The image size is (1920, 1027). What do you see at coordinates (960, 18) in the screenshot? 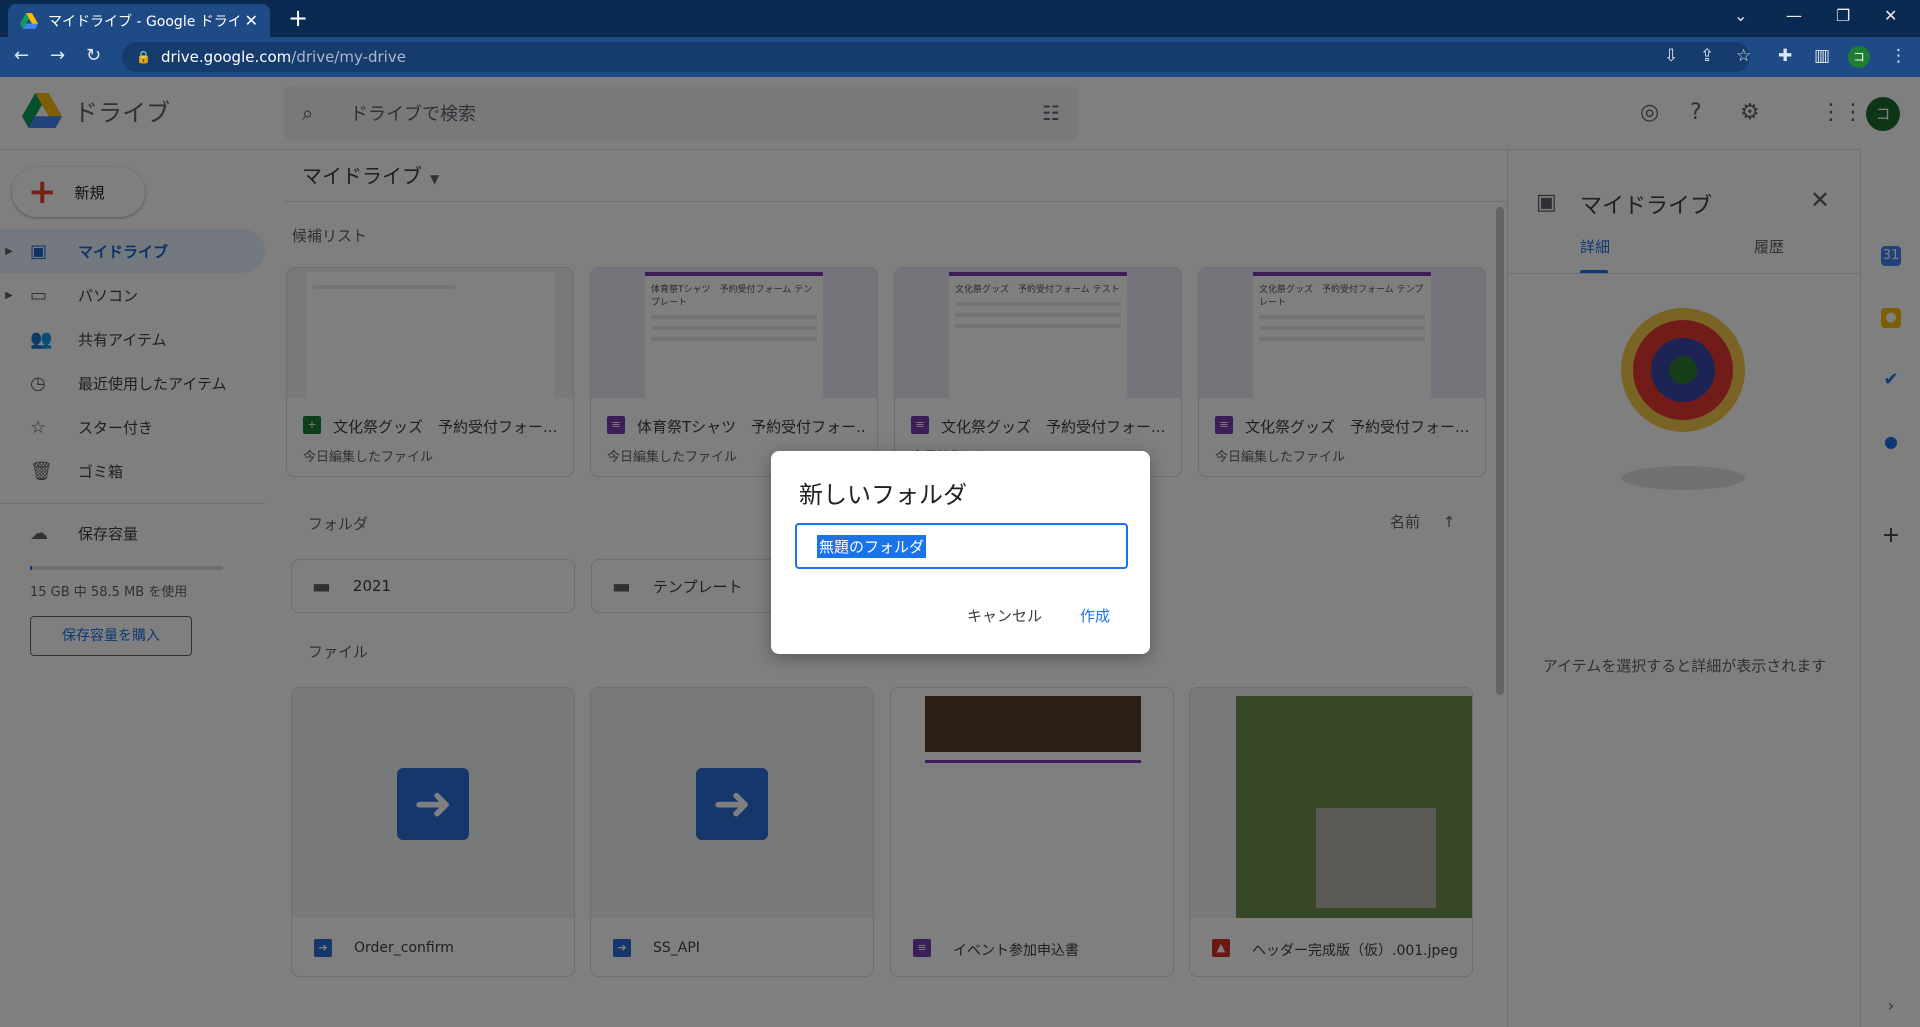
I see `browser-tabbar: マイドライブ - Google ドライブ ✕ + ⌄ — ❐ ✕` at bounding box center [960, 18].